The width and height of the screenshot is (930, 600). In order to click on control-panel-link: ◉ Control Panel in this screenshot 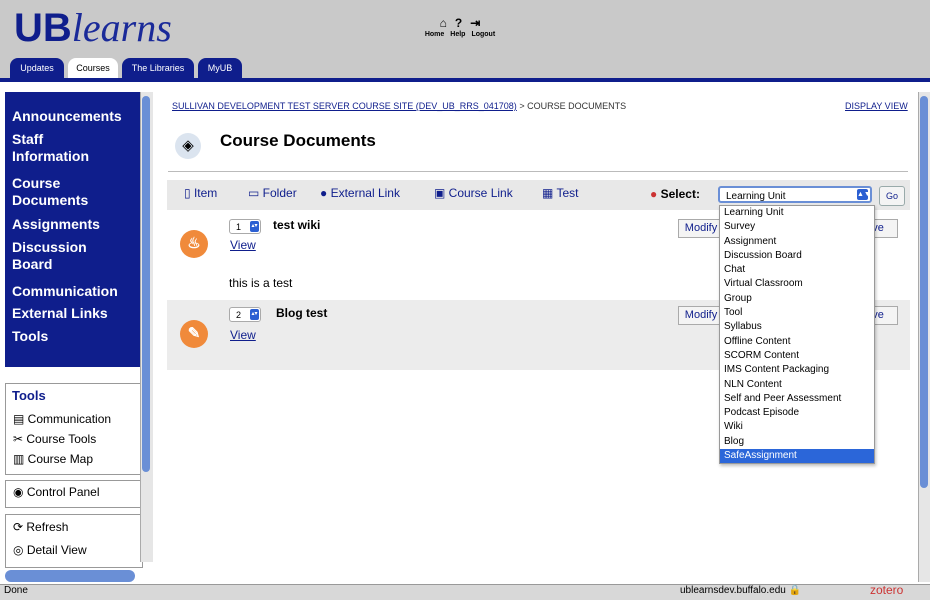, I will do `click(56, 492)`.